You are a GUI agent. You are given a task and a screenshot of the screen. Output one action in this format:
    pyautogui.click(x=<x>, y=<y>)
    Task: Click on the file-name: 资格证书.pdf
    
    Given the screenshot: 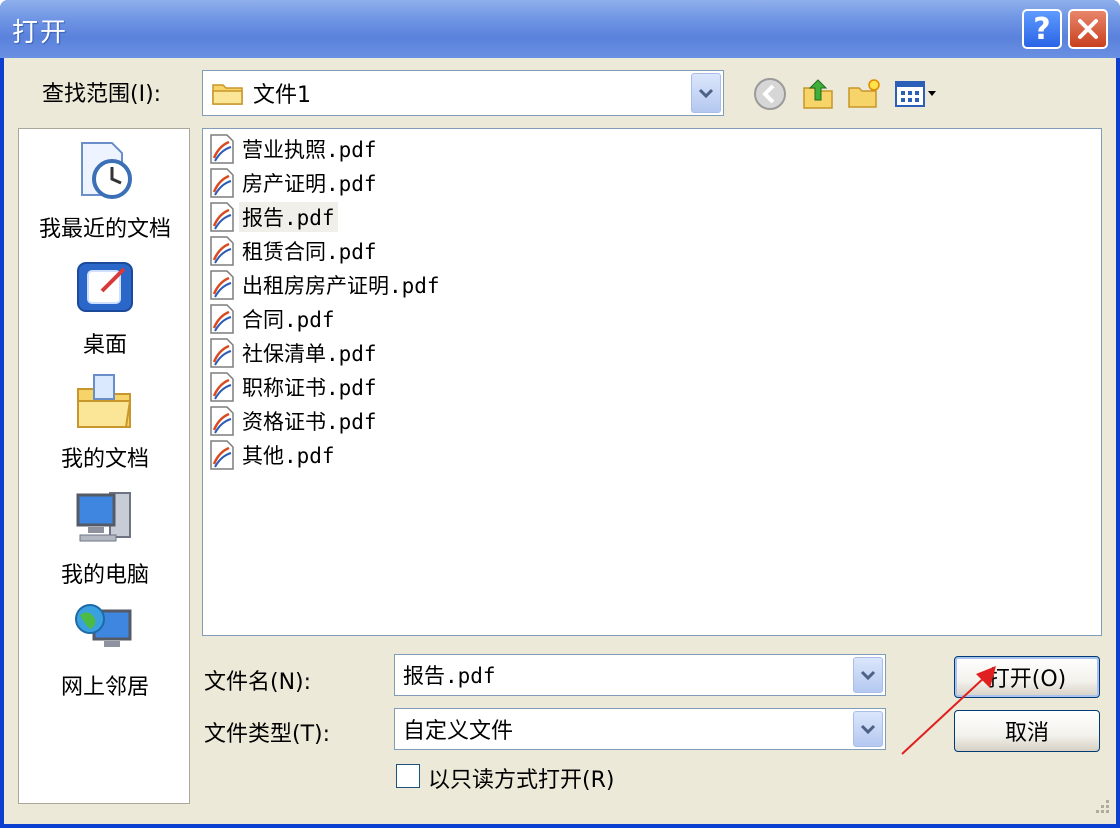 What is the action you would take?
    pyautogui.click(x=309, y=422)
    